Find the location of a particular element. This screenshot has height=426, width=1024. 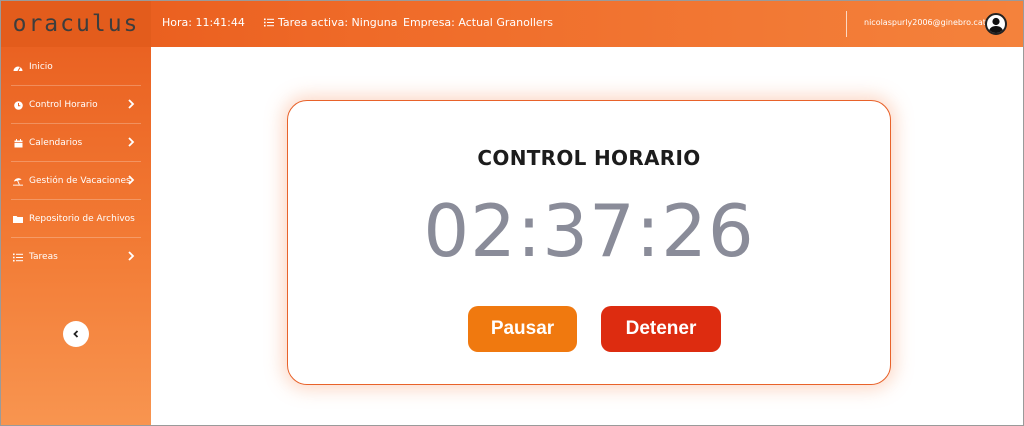

topbar-divider is located at coordinates (846, 24).